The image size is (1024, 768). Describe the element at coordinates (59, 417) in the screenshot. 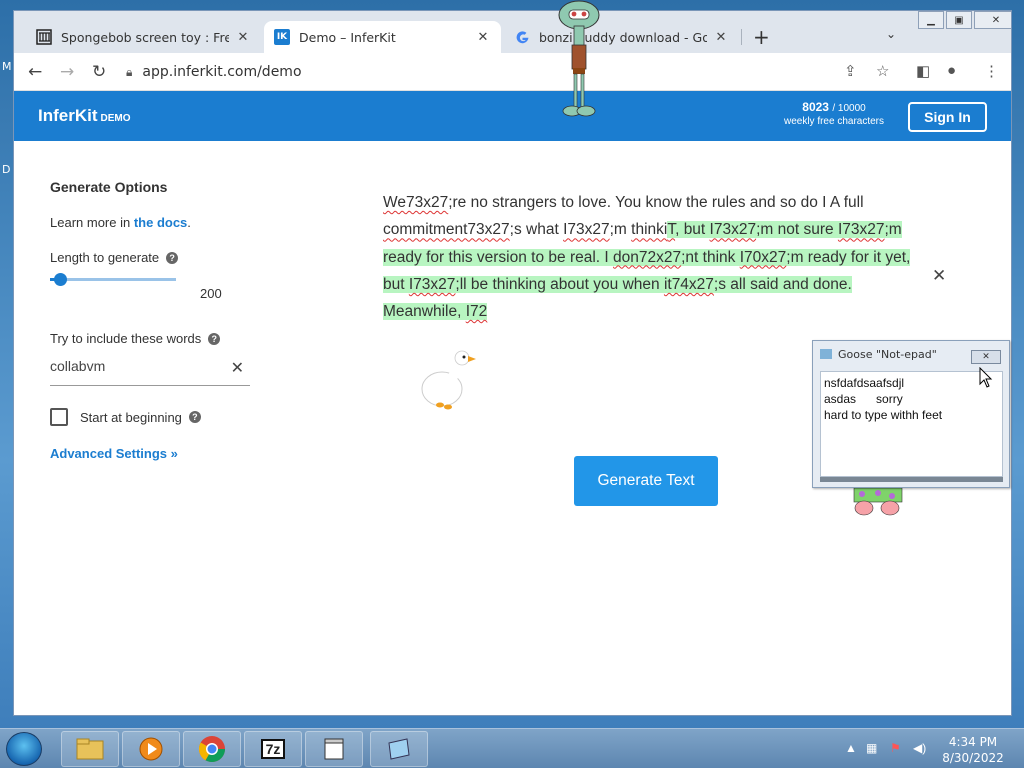

I see `start-at-beginning-checkbox` at that location.